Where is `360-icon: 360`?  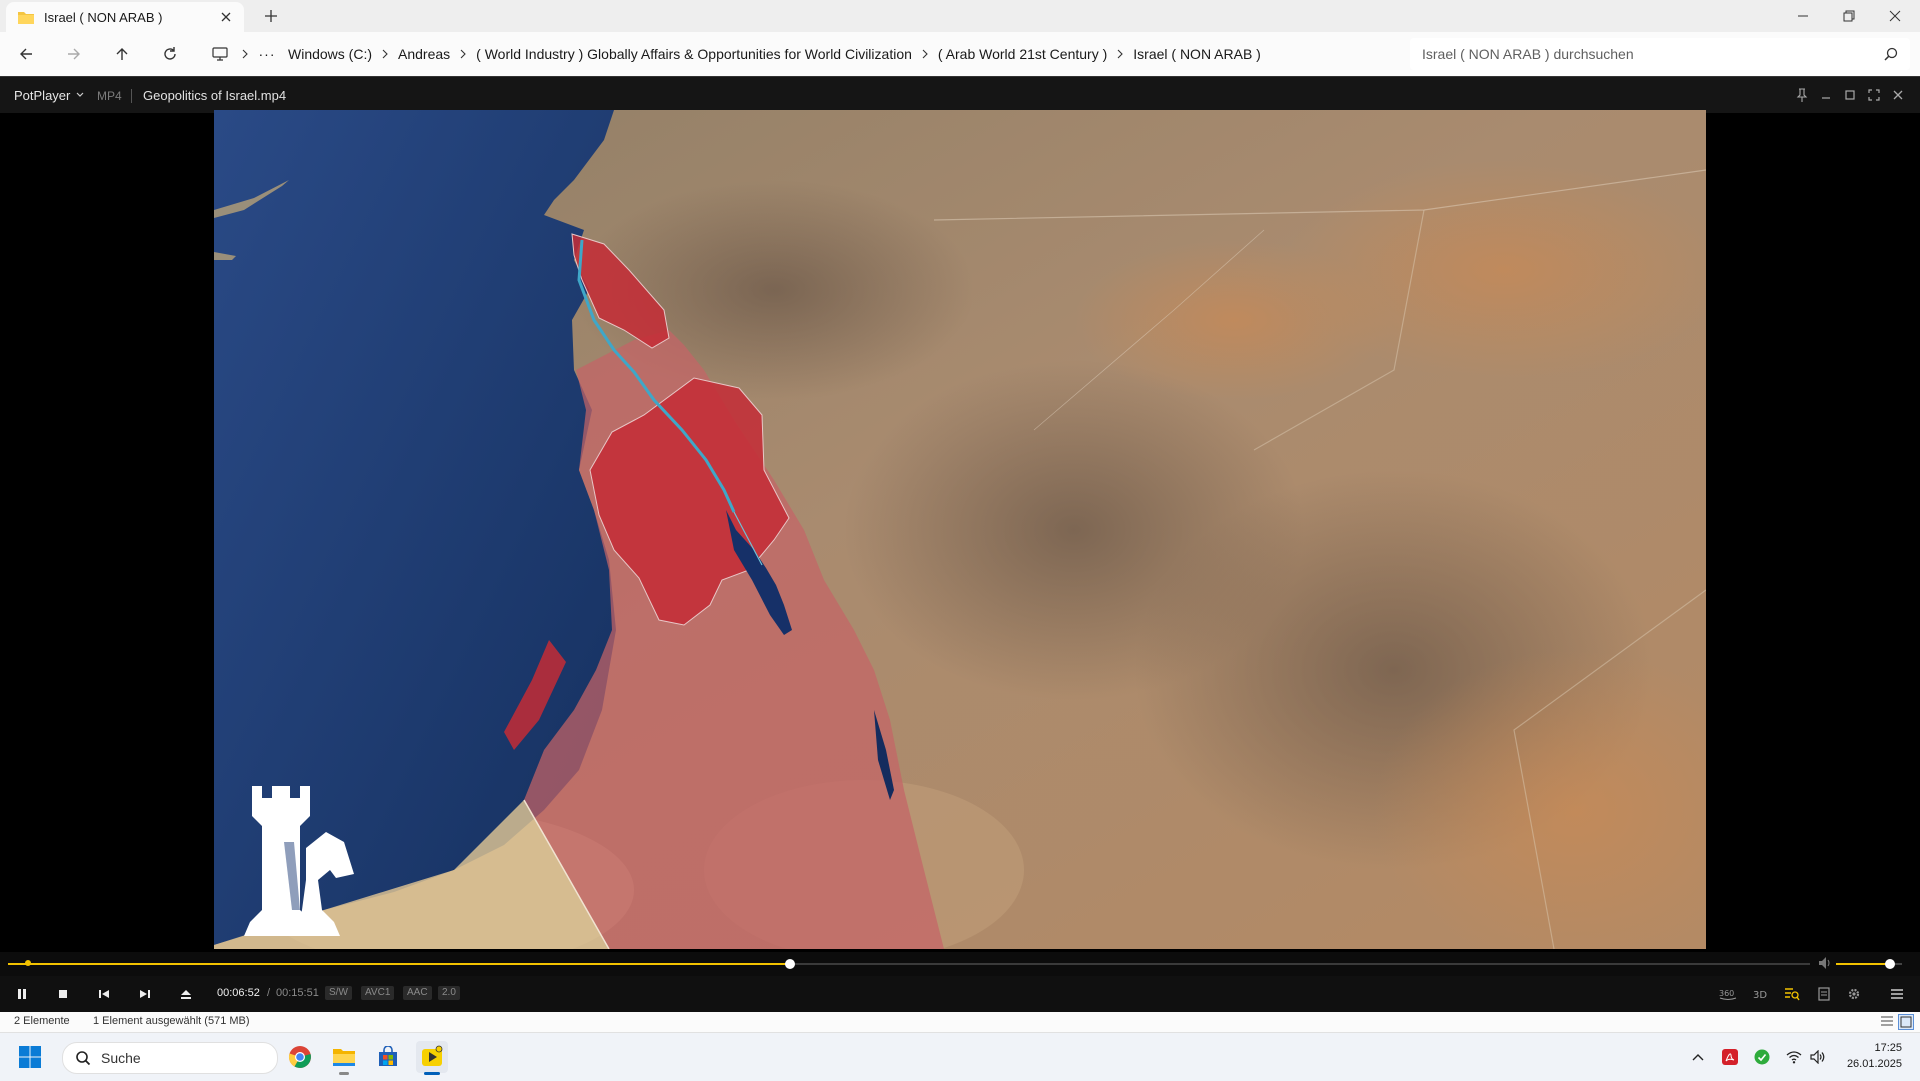
360-icon: 360 is located at coordinates (1728, 994).